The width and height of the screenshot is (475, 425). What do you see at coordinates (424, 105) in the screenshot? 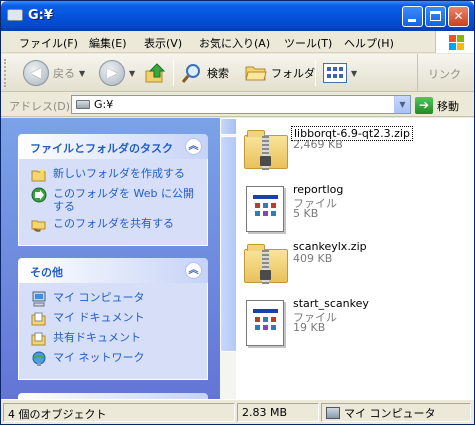
I see `go-arrow-icon: ➔` at bounding box center [424, 105].